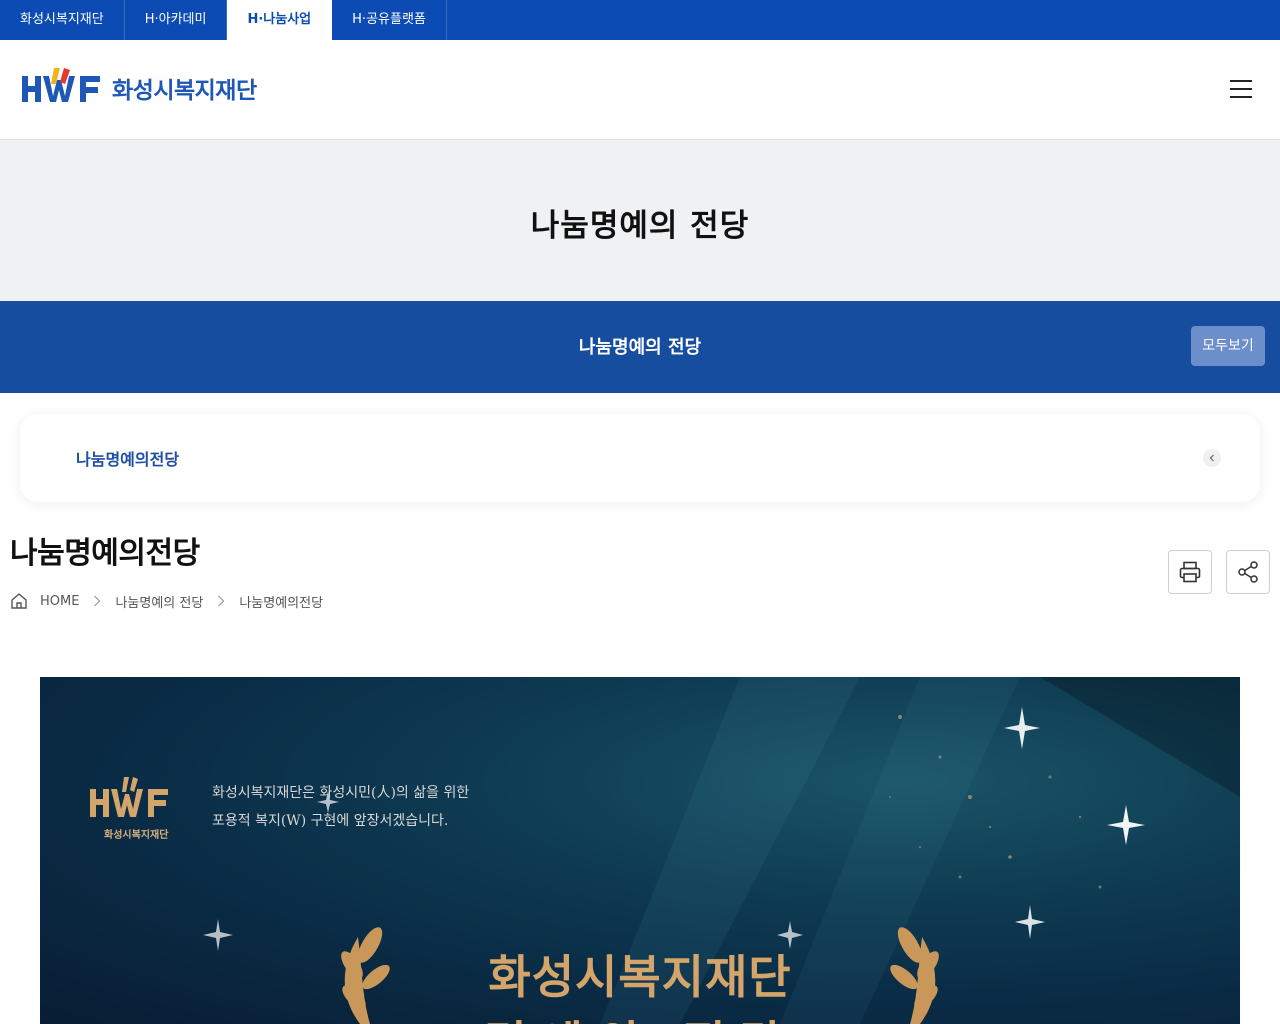 The image size is (1280, 1024). What do you see at coordinates (105, 553) in the screenshot?
I see `page-title: 나눔명예의전당` at bounding box center [105, 553].